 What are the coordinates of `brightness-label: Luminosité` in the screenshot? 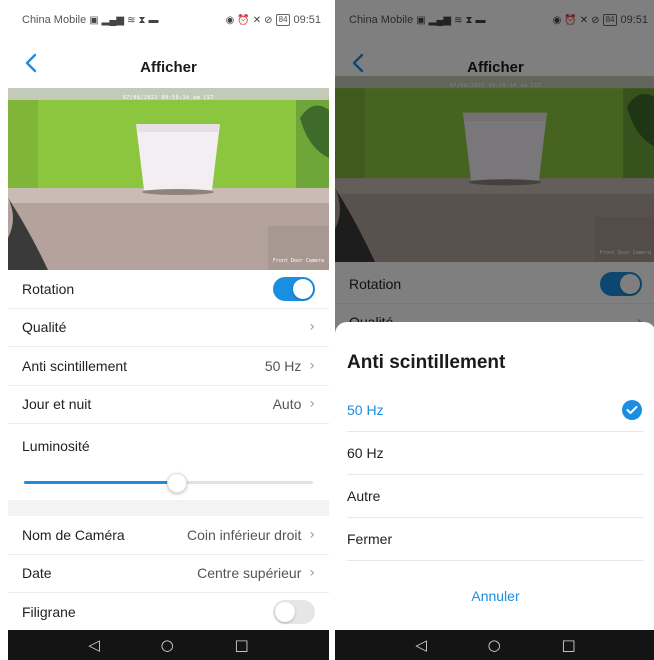 It's located at (56, 446).